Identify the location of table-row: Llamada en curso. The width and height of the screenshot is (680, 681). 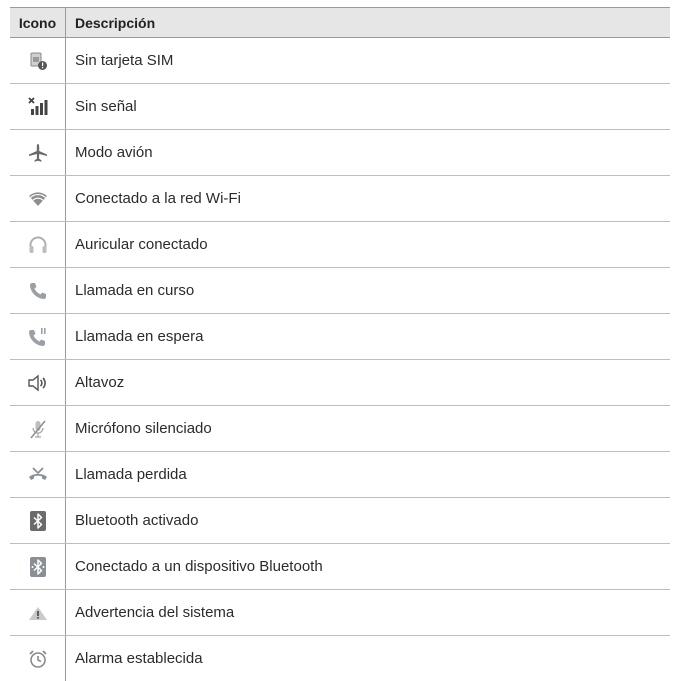
(340, 291).